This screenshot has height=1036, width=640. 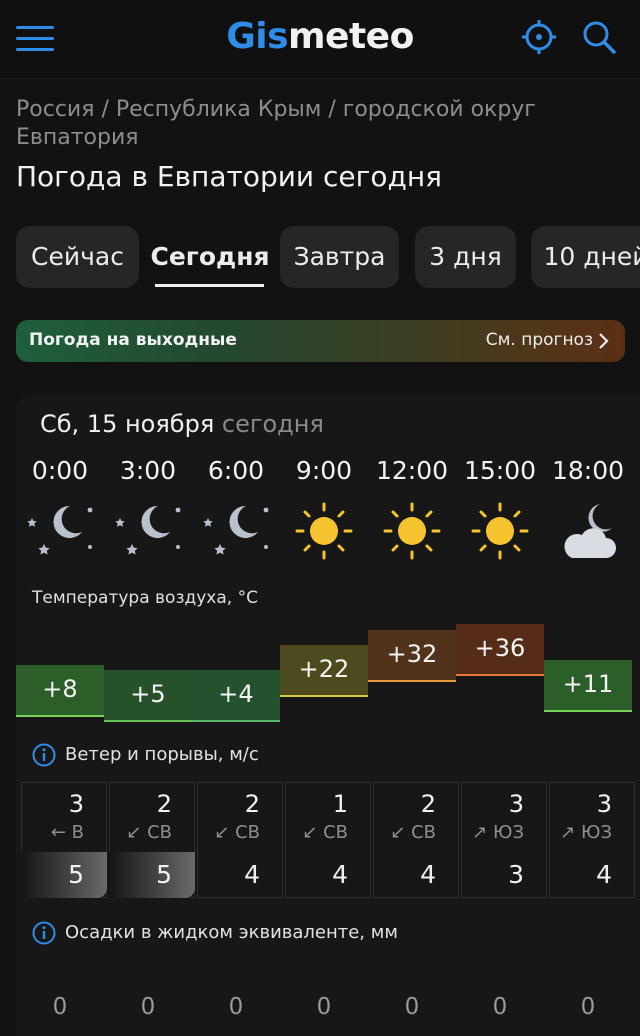 I want to click on forecast-date: Сб, 15 ноября сегодня, so click(x=182, y=424).